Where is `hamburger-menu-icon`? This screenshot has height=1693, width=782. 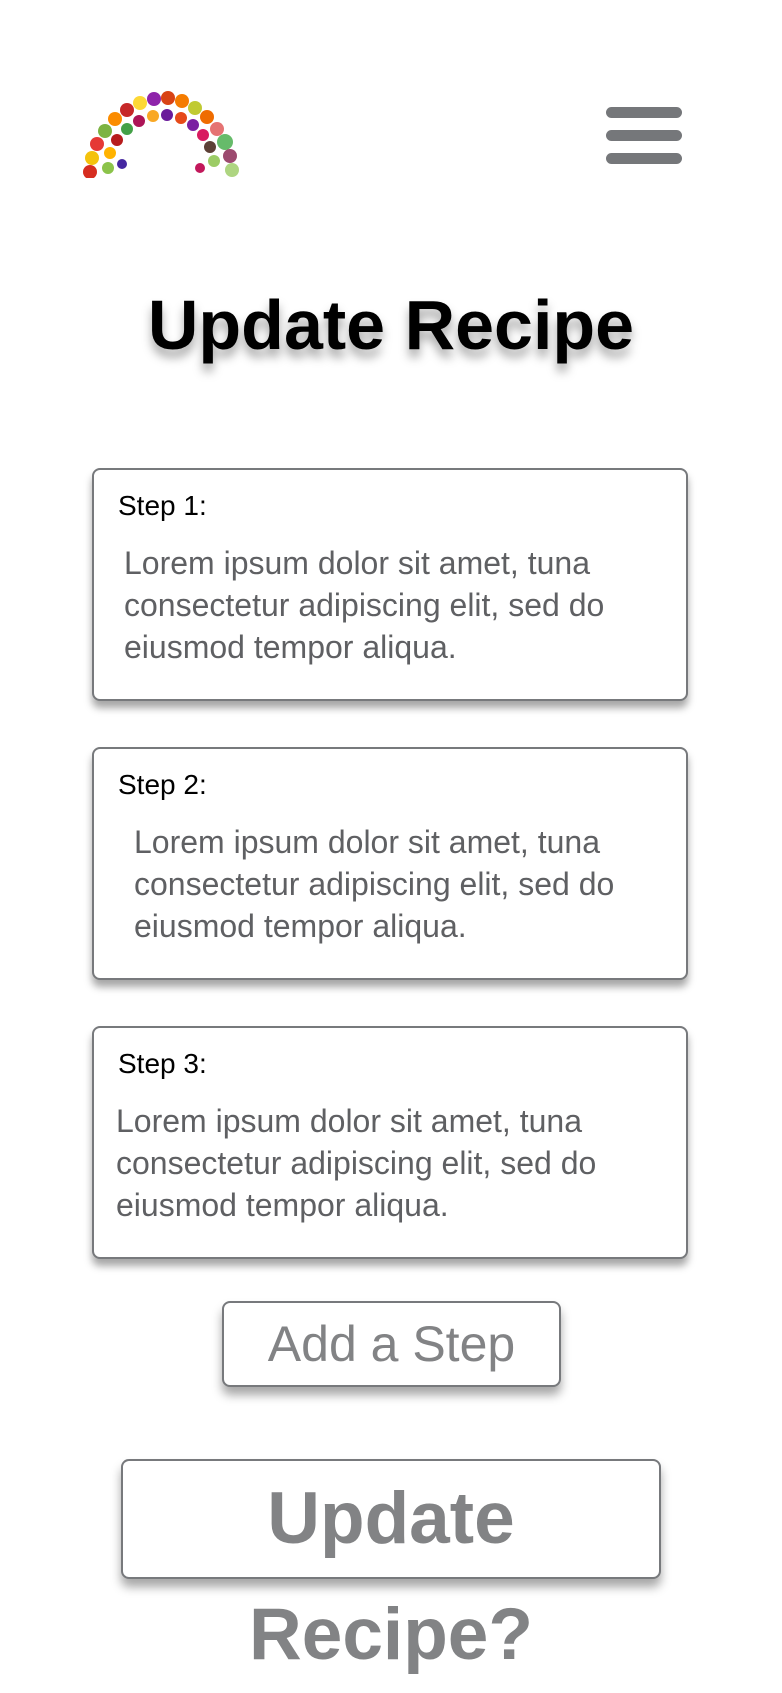
hamburger-menu-icon is located at coordinates (644, 136).